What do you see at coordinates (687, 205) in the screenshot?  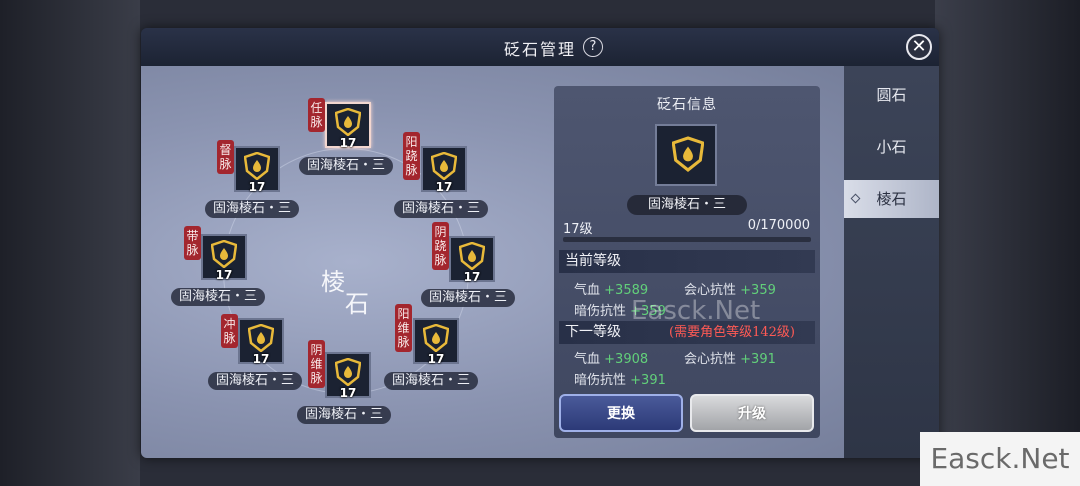 I see `info-stone-name: 固海棱石・三` at bounding box center [687, 205].